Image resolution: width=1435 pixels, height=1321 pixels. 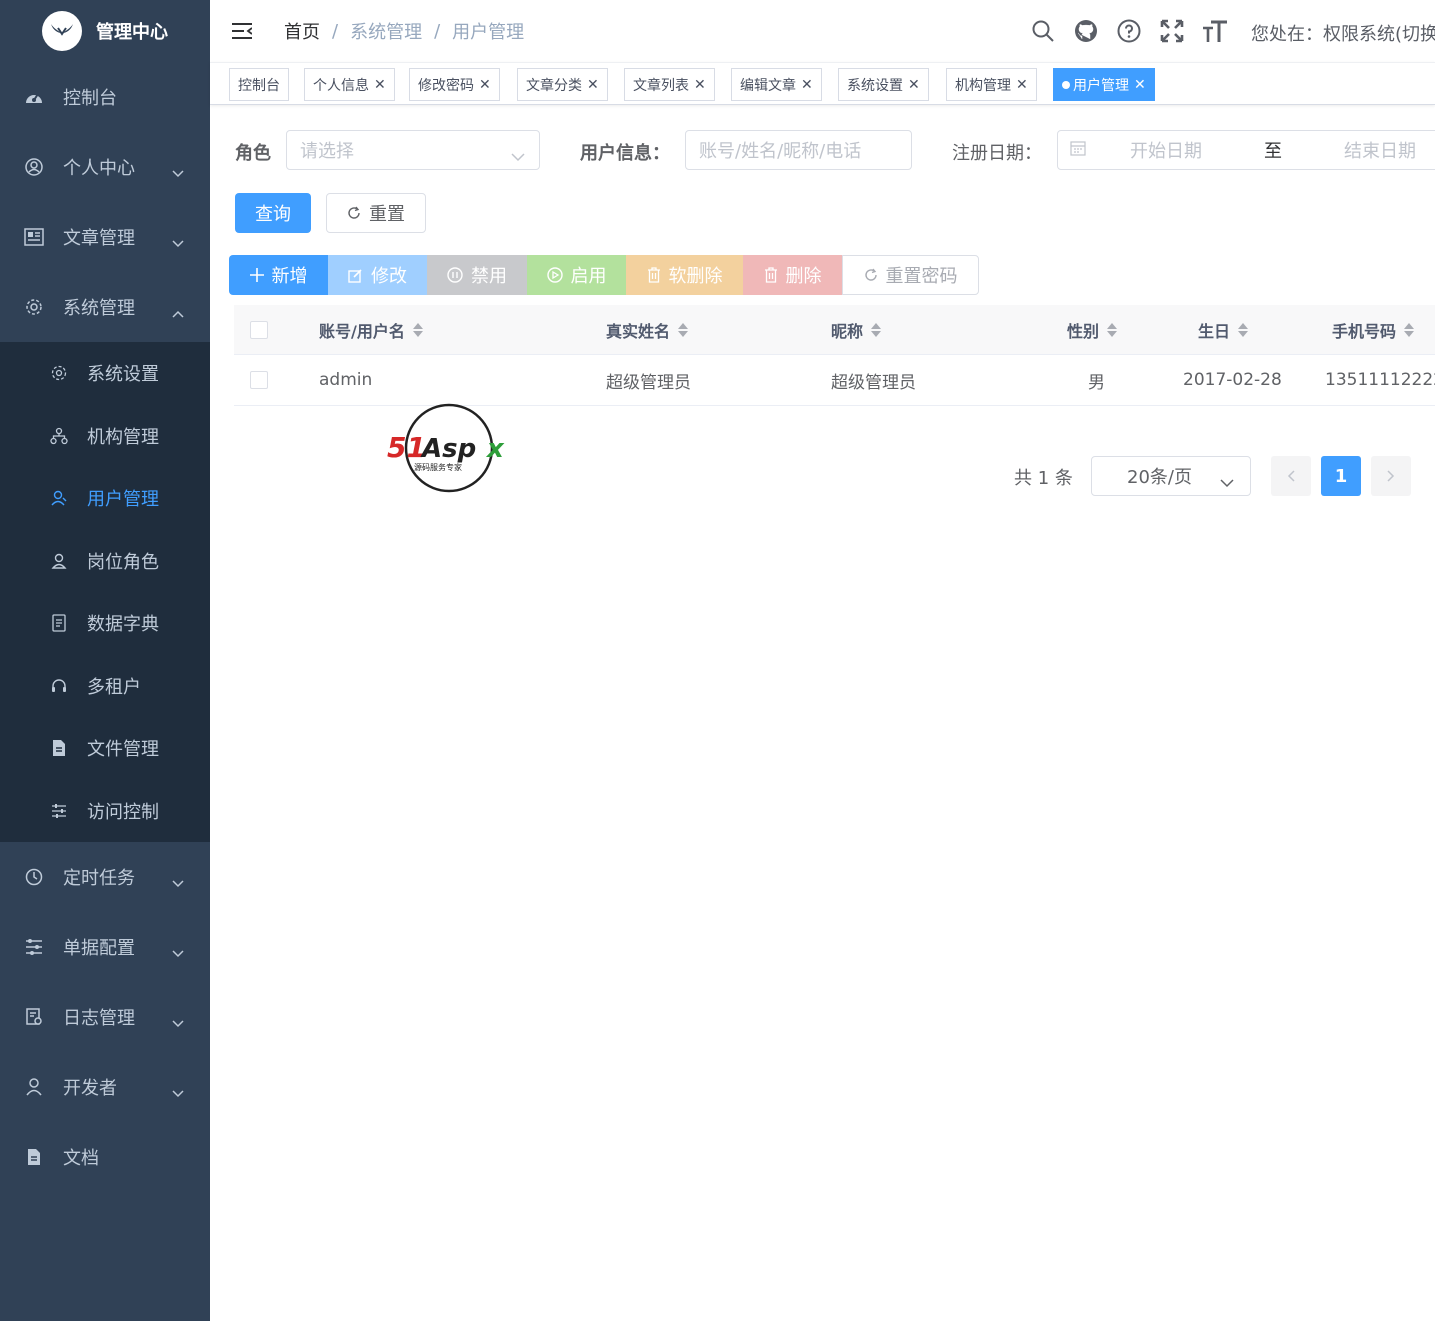 What do you see at coordinates (1171, 476) in the screenshot?
I see `page-size-select: 20条/页` at bounding box center [1171, 476].